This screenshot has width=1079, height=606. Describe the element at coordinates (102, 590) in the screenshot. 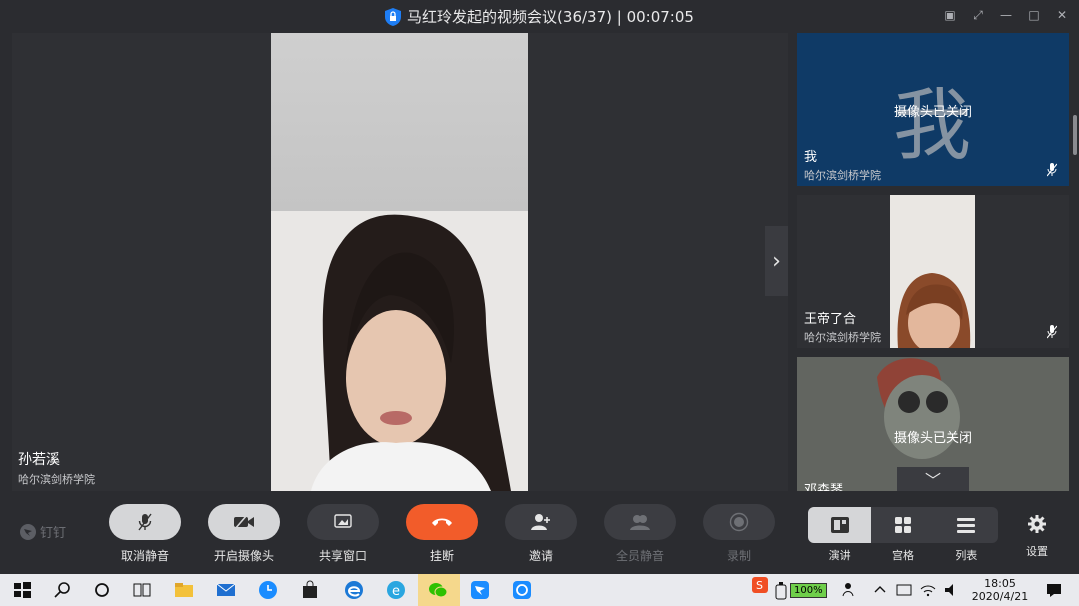

I see `cortana-icon` at that location.